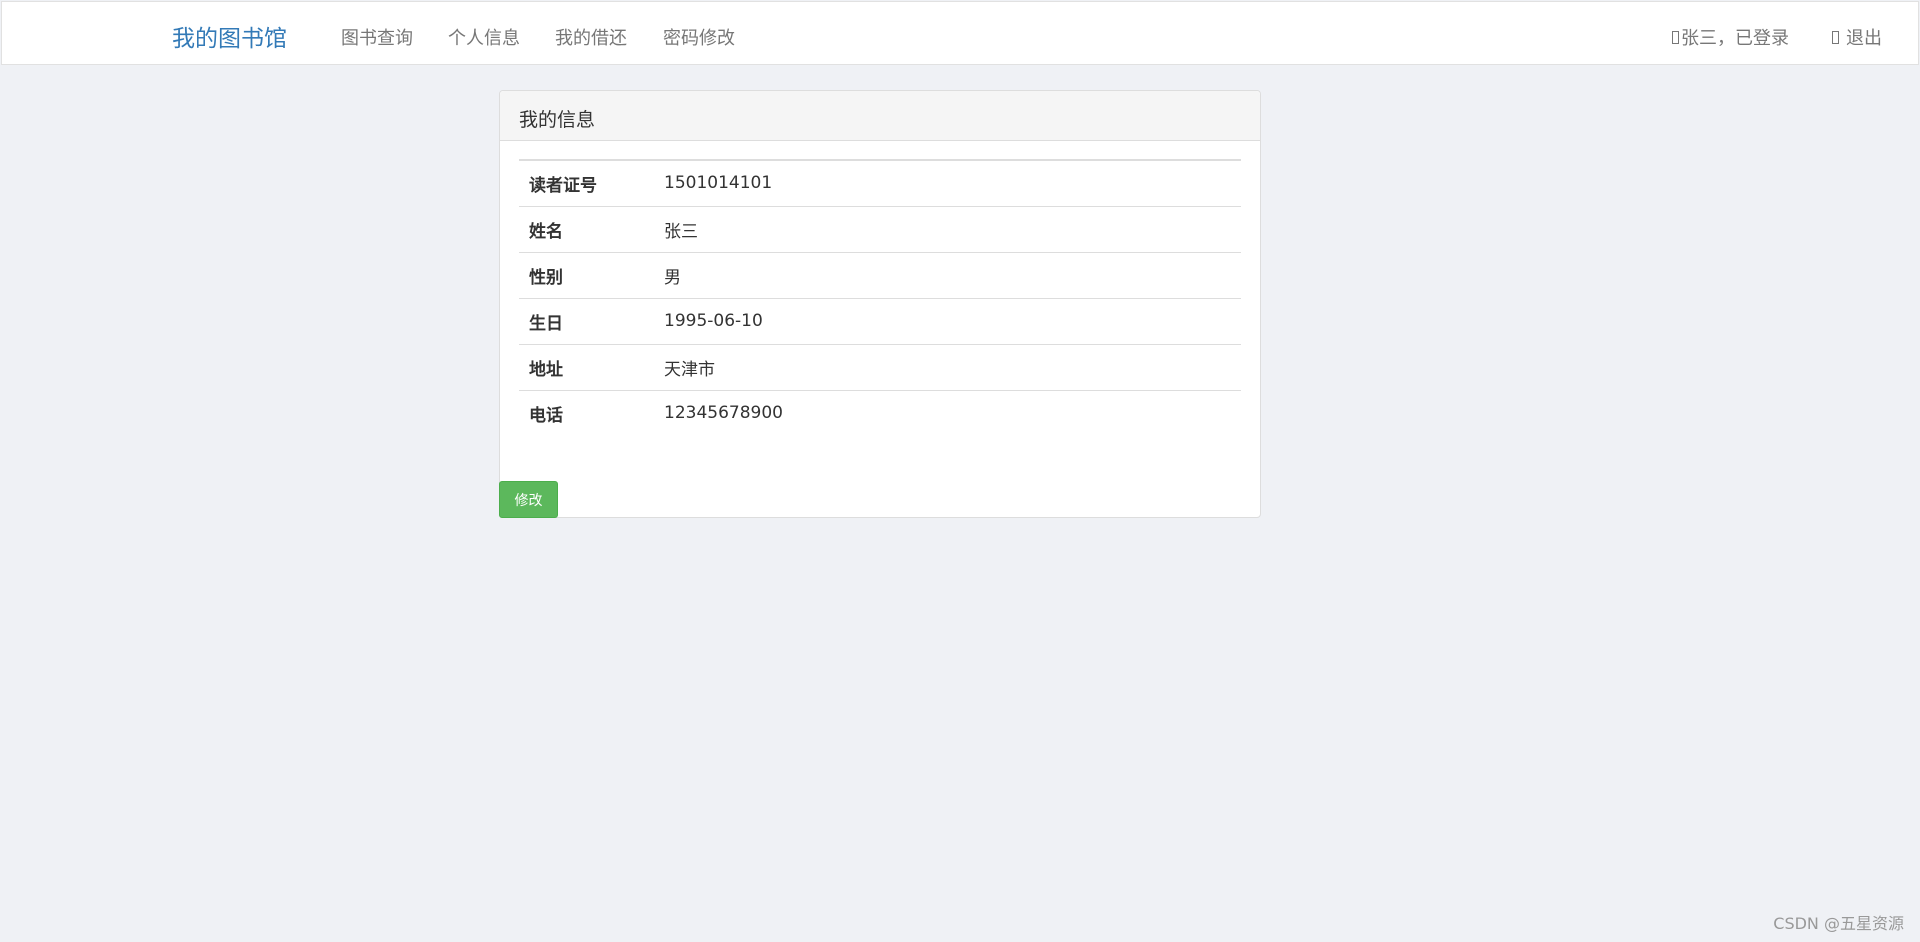 The width and height of the screenshot is (1920, 942). Describe the element at coordinates (1864, 38) in the screenshot. I see `logout-label: 退出` at that location.